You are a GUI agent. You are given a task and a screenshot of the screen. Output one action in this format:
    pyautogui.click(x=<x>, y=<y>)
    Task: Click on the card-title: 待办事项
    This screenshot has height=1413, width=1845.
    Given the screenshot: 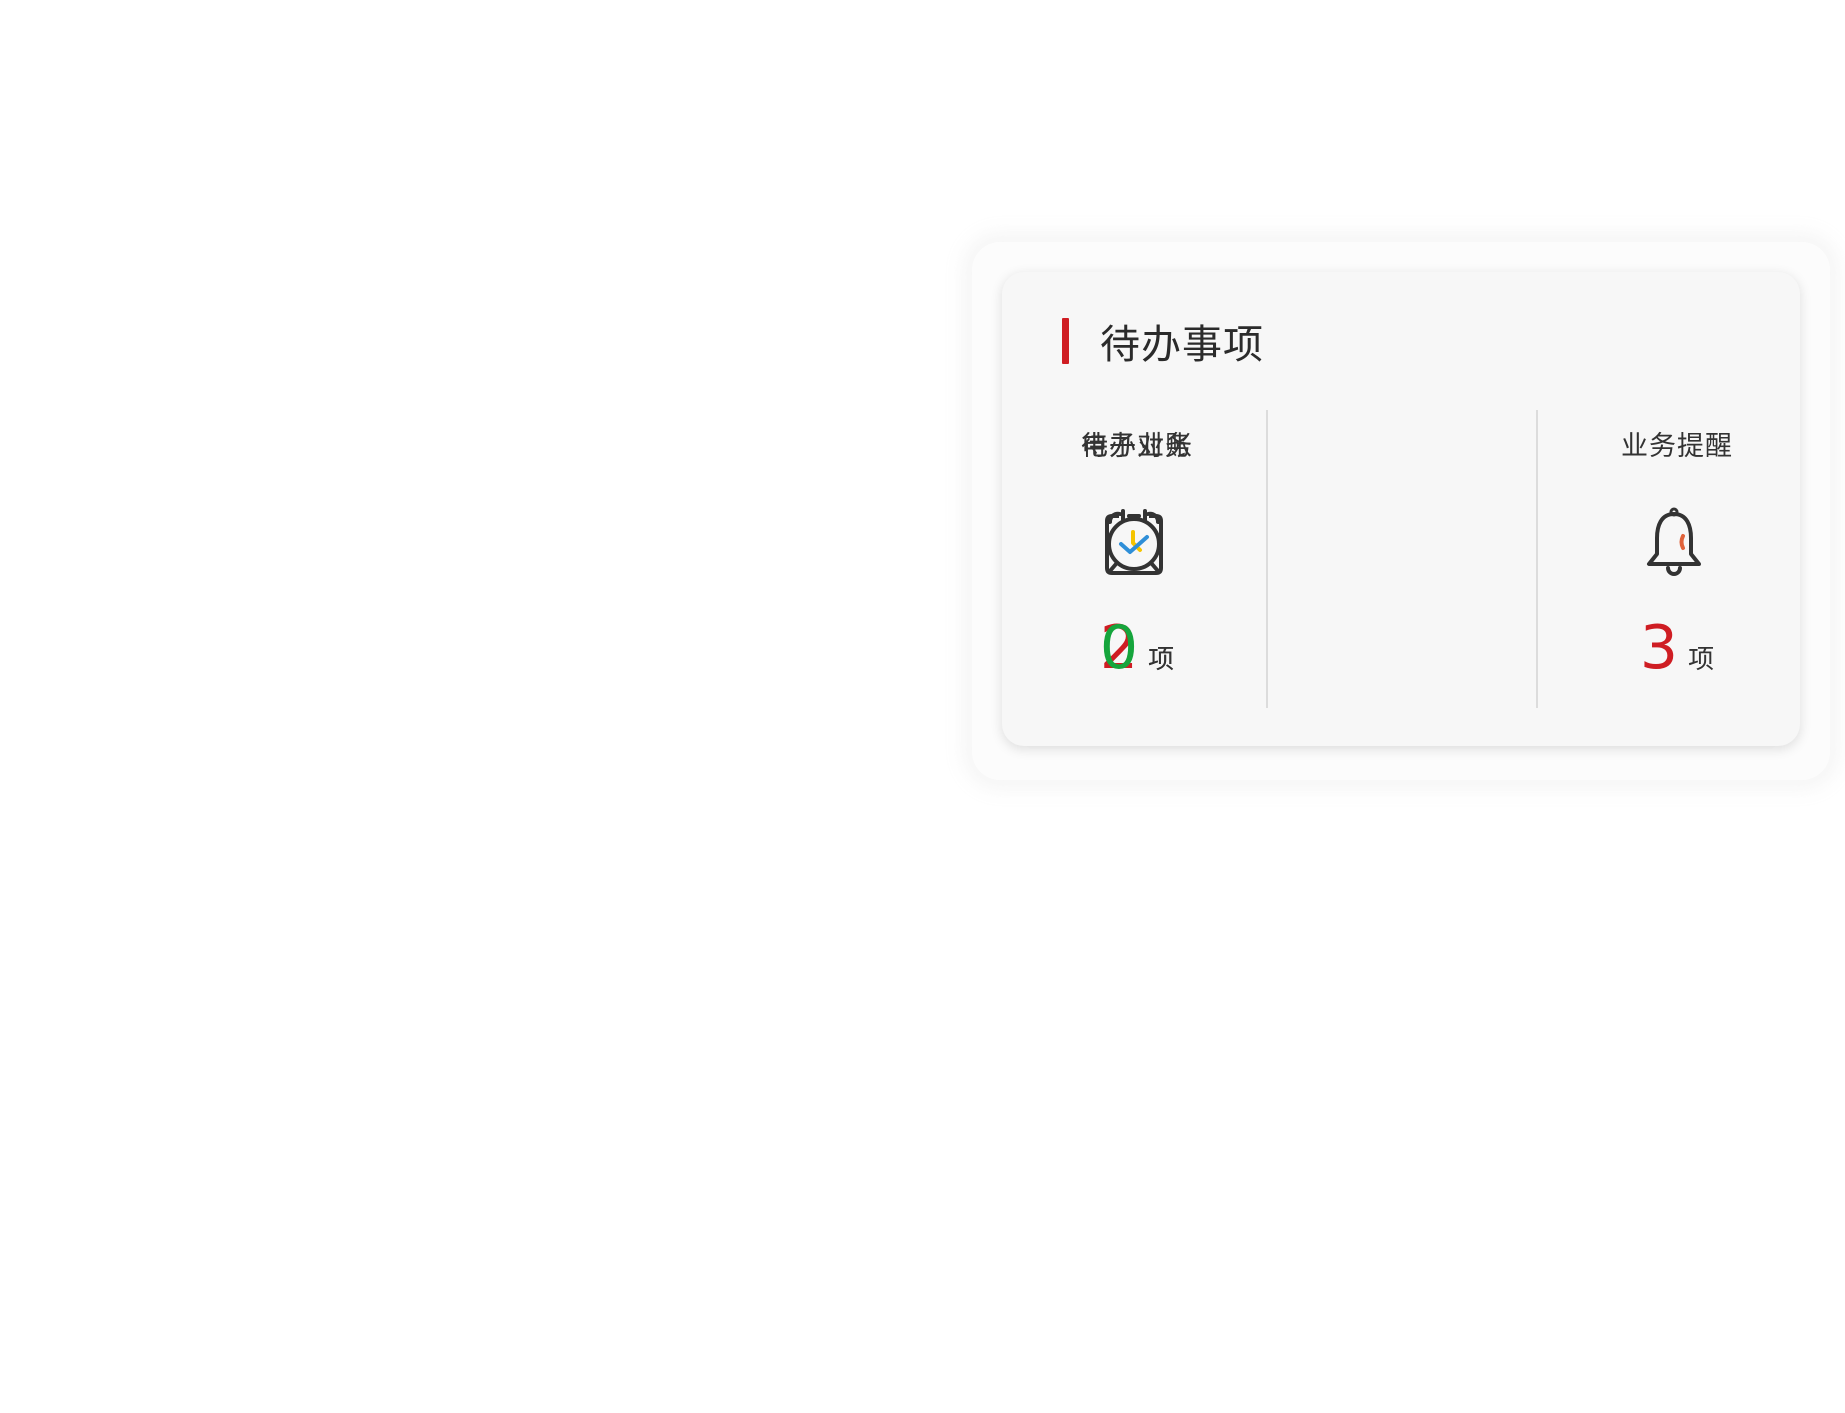 What is the action you would take?
    pyautogui.click(x=1182, y=345)
    